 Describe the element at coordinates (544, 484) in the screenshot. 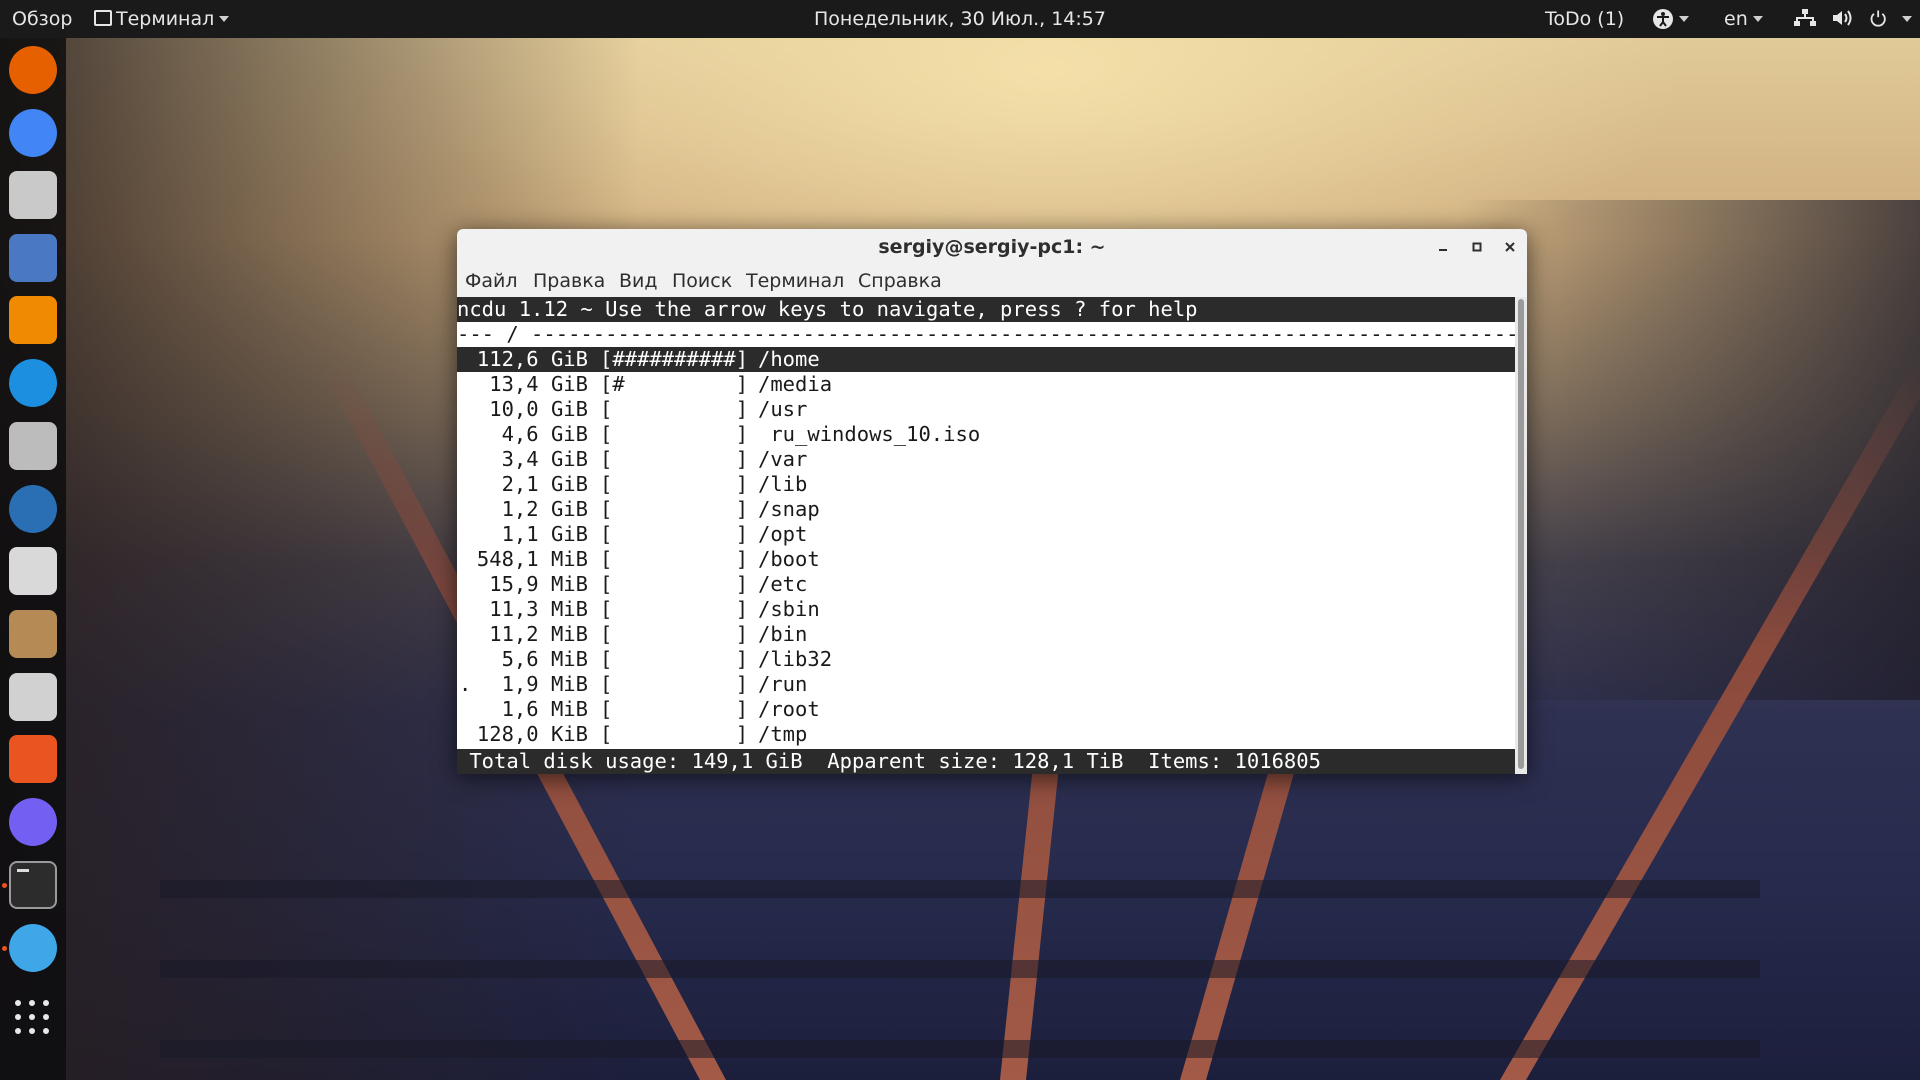

I see `entry-size: 2,1 GiB` at that location.